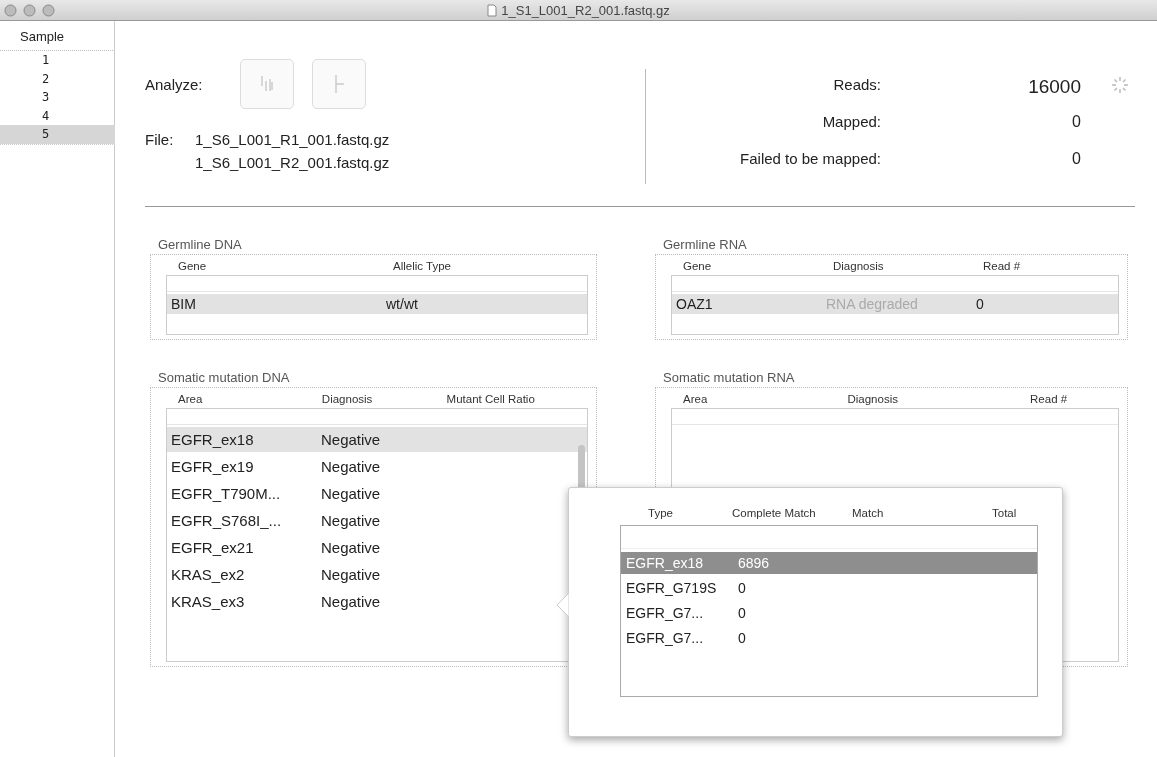  I want to click on stat-label: Reads:, so click(856, 84).